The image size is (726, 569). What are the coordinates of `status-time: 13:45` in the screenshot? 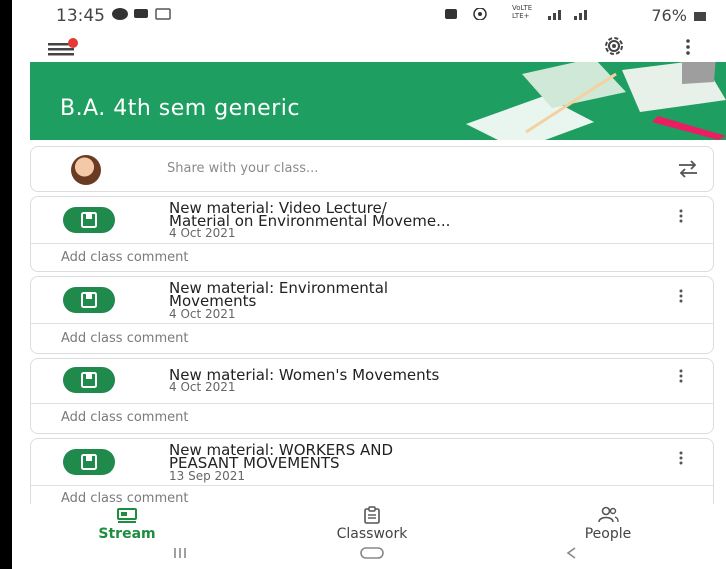 It's located at (80, 16).